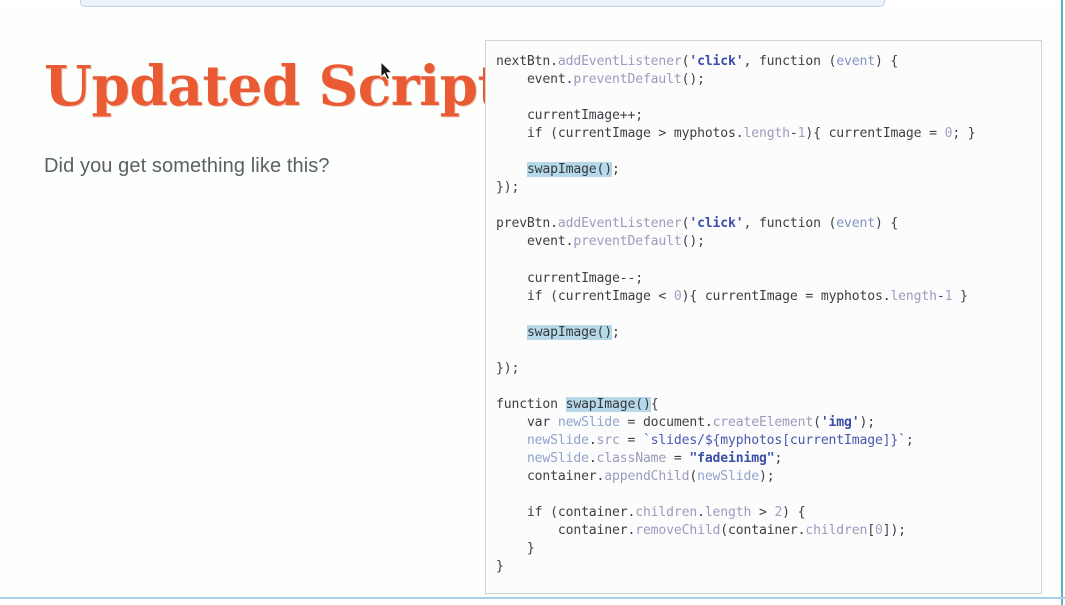  What do you see at coordinates (532, 598) in the screenshot?
I see `viewer-bottom-edge` at bounding box center [532, 598].